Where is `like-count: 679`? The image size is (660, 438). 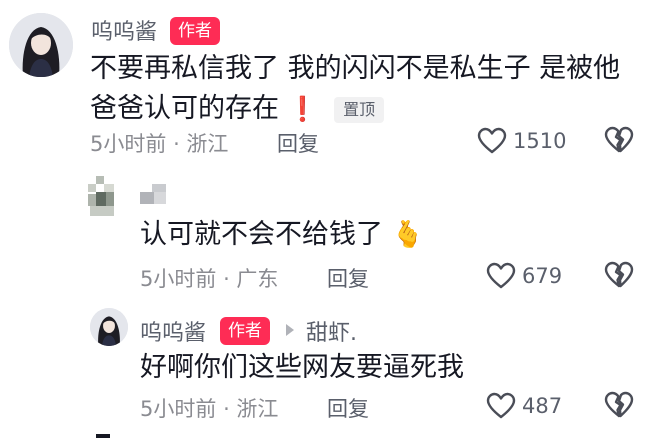
like-count: 679 is located at coordinates (542, 276).